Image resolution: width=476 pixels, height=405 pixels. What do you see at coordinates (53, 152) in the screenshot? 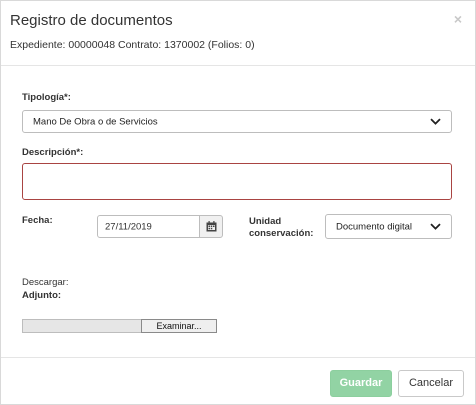
I see `descripcion-label: Descripción*:` at bounding box center [53, 152].